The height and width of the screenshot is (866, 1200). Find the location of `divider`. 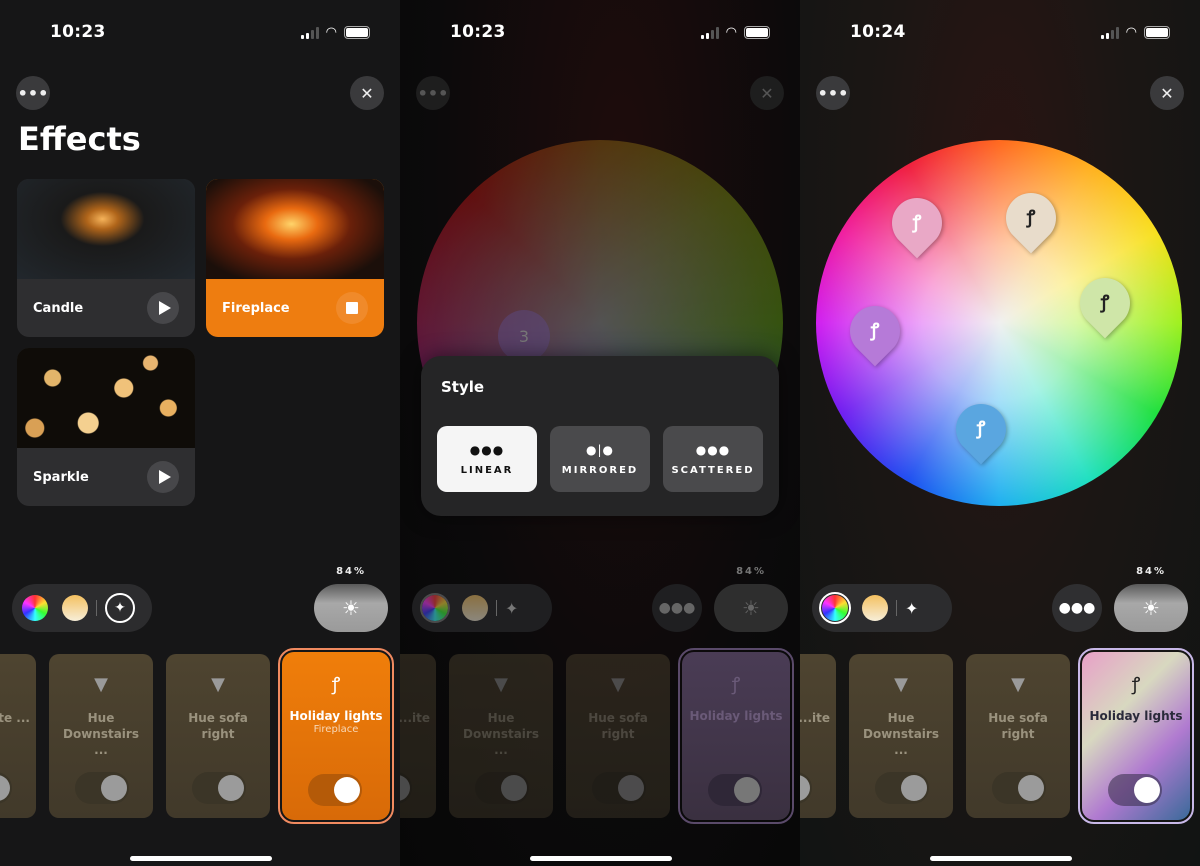

divider is located at coordinates (896, 608).